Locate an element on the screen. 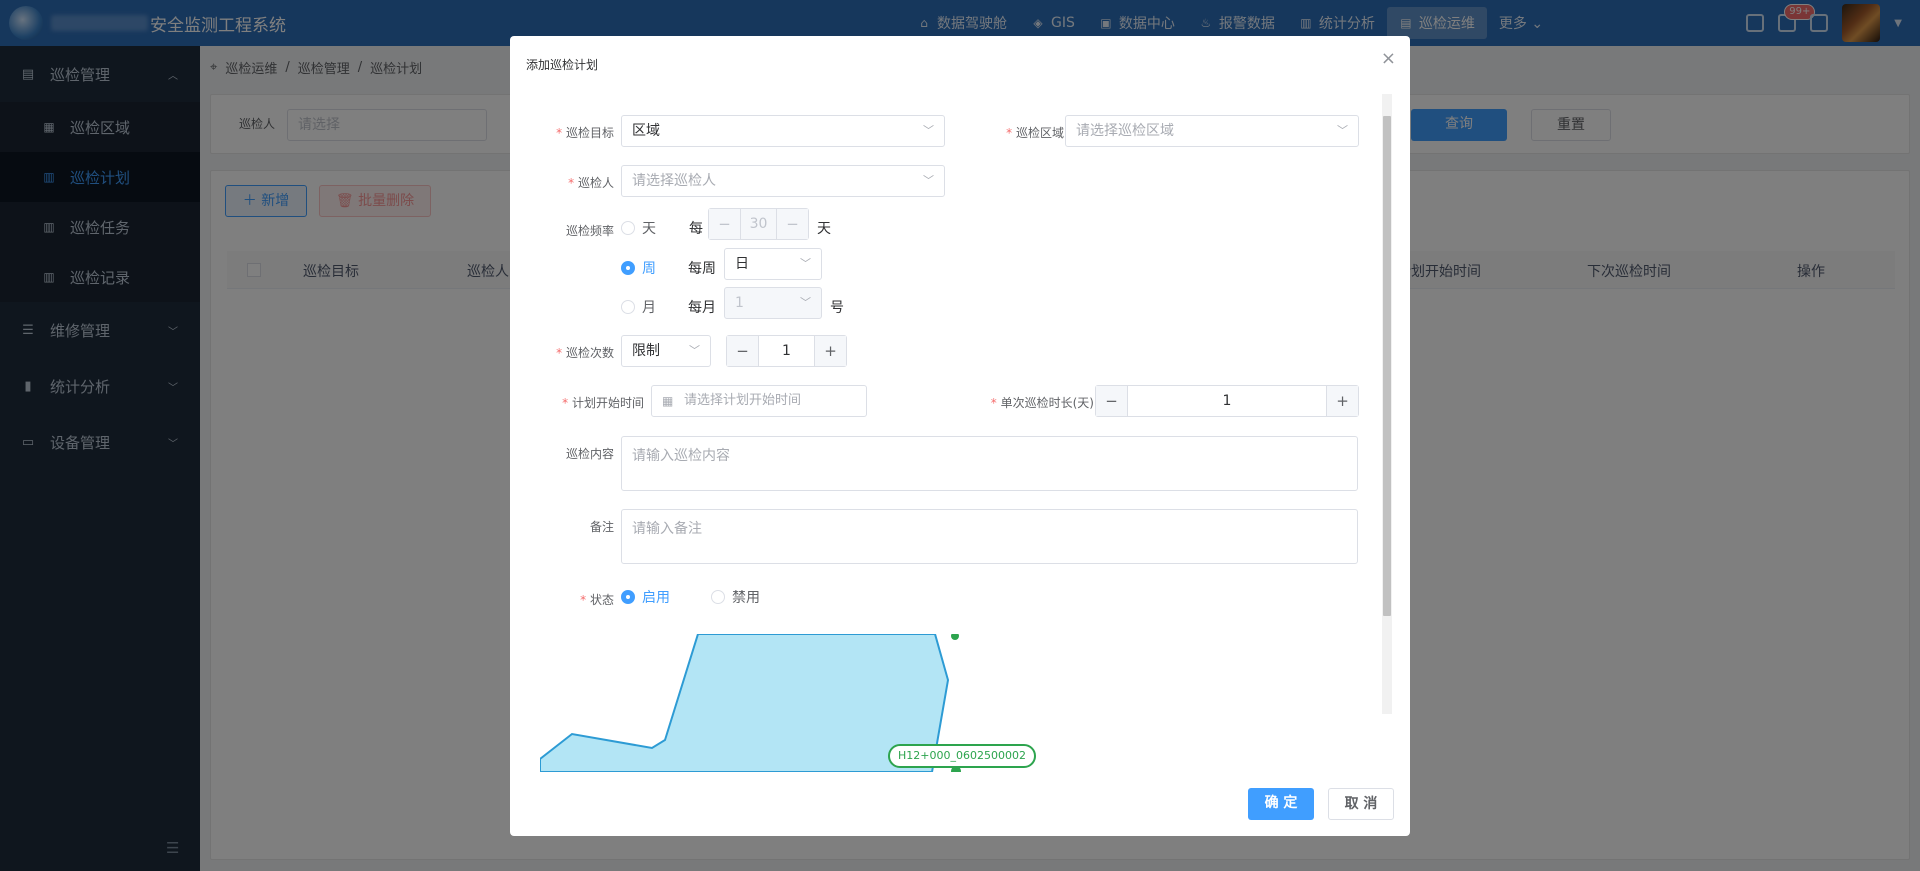  start-time-label: 计划开始时间 is located at coordinates (592, 402).